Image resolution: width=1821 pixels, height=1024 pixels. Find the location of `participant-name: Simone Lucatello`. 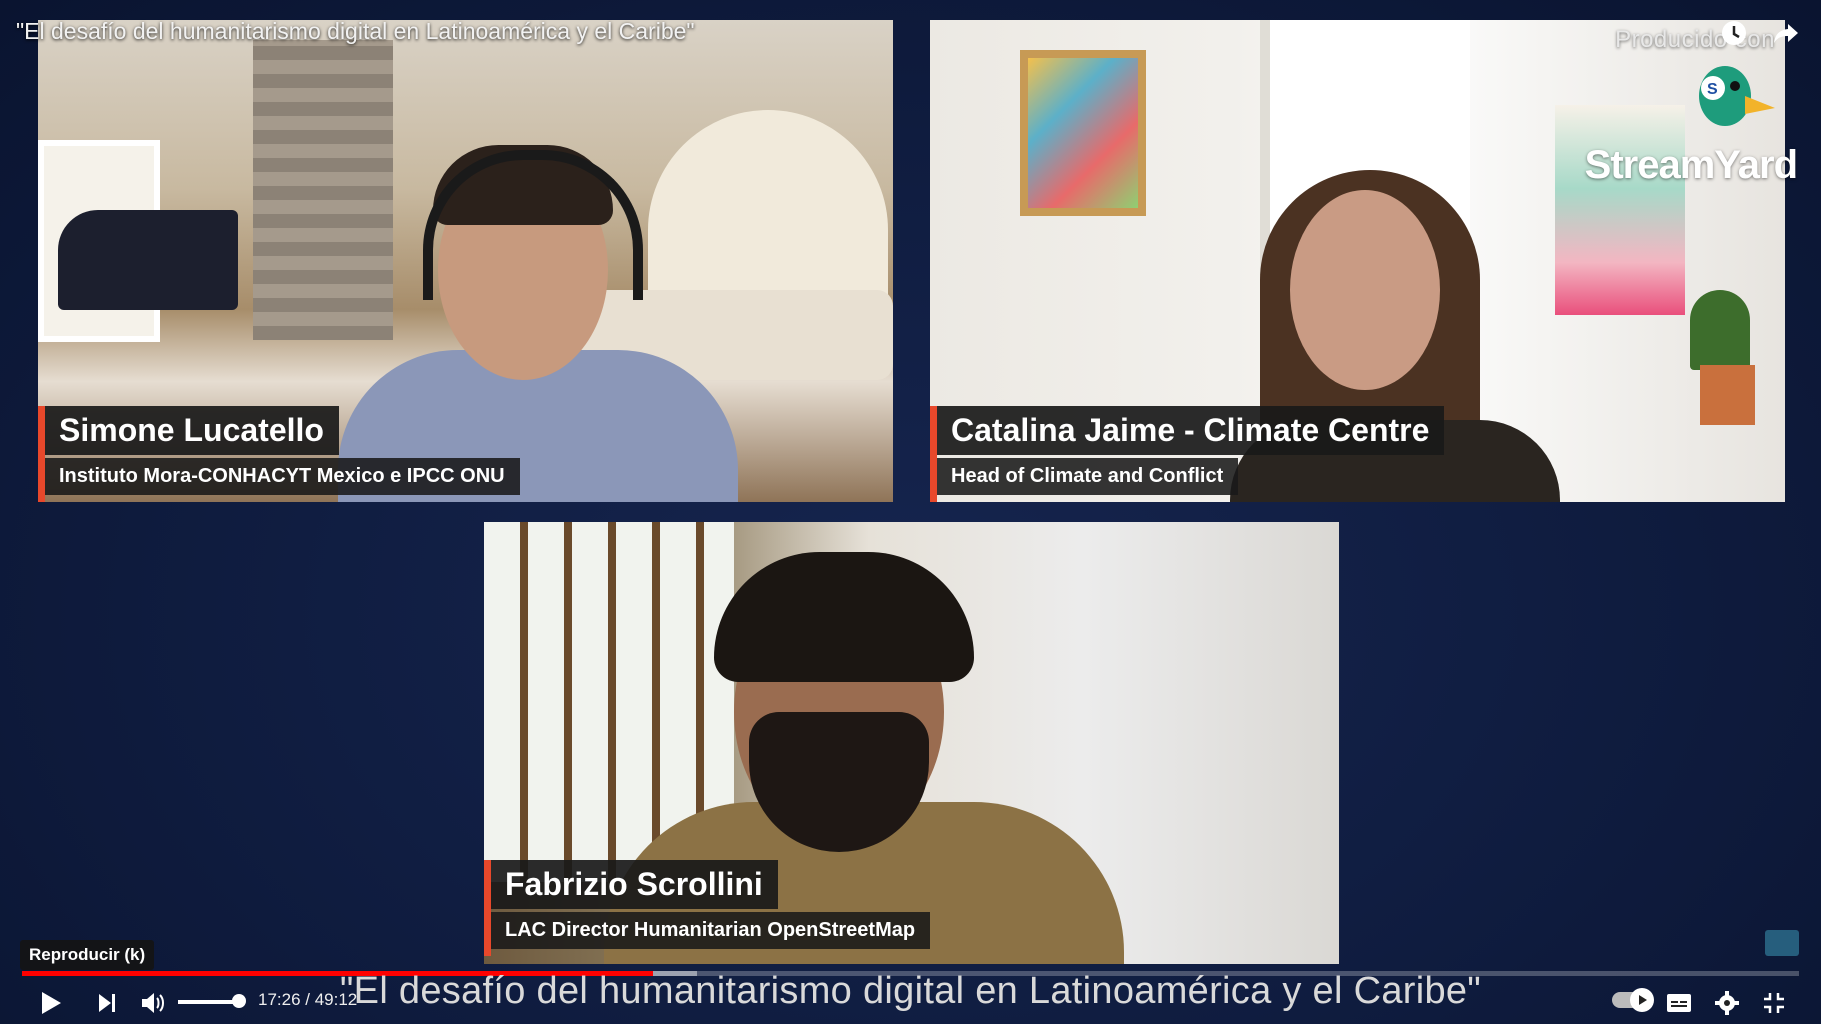

participant-name: Simone Lucatello is located at coordinates (192, 430).